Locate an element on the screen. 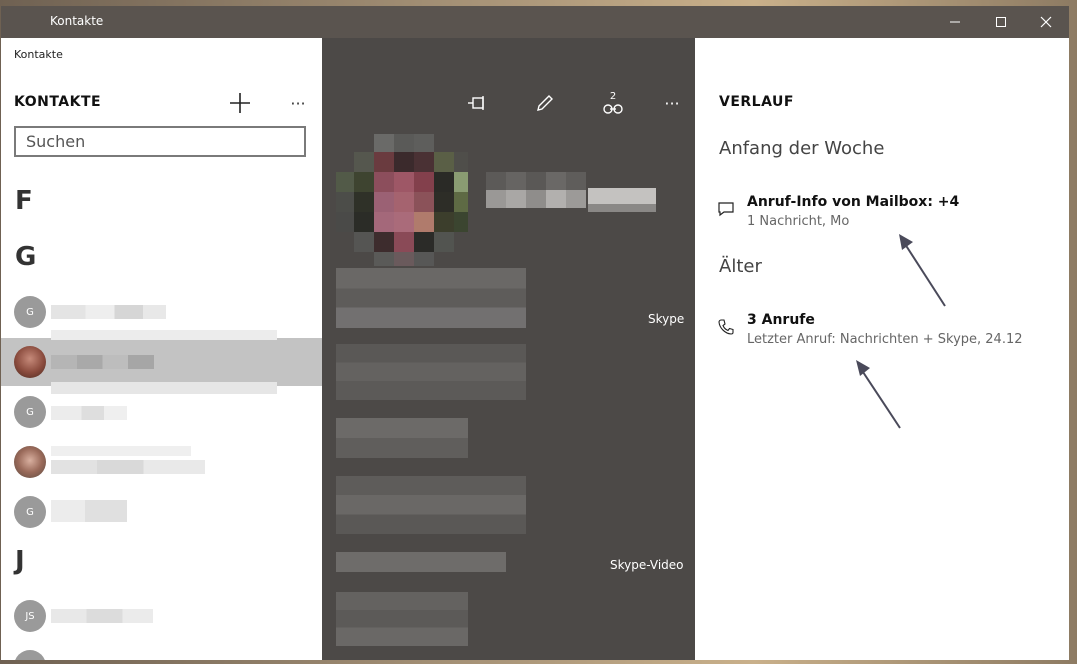 This screenshot has width=1077, height=664. section-heading-older: Älter is located at coordinates (740, 266).